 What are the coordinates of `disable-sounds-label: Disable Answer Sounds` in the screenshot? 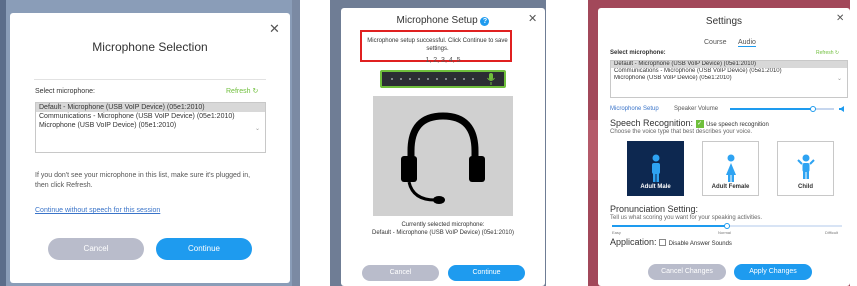 It's located at (700, 244).